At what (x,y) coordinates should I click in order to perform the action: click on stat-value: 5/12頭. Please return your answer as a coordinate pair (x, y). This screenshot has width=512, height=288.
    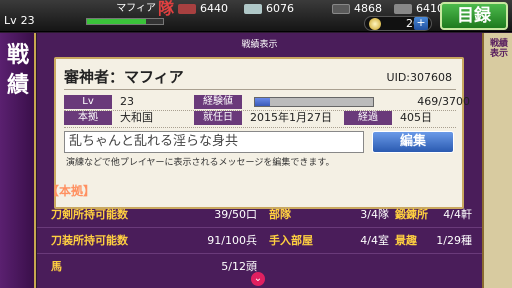
    Looking at the image, I should click on (239, 266).